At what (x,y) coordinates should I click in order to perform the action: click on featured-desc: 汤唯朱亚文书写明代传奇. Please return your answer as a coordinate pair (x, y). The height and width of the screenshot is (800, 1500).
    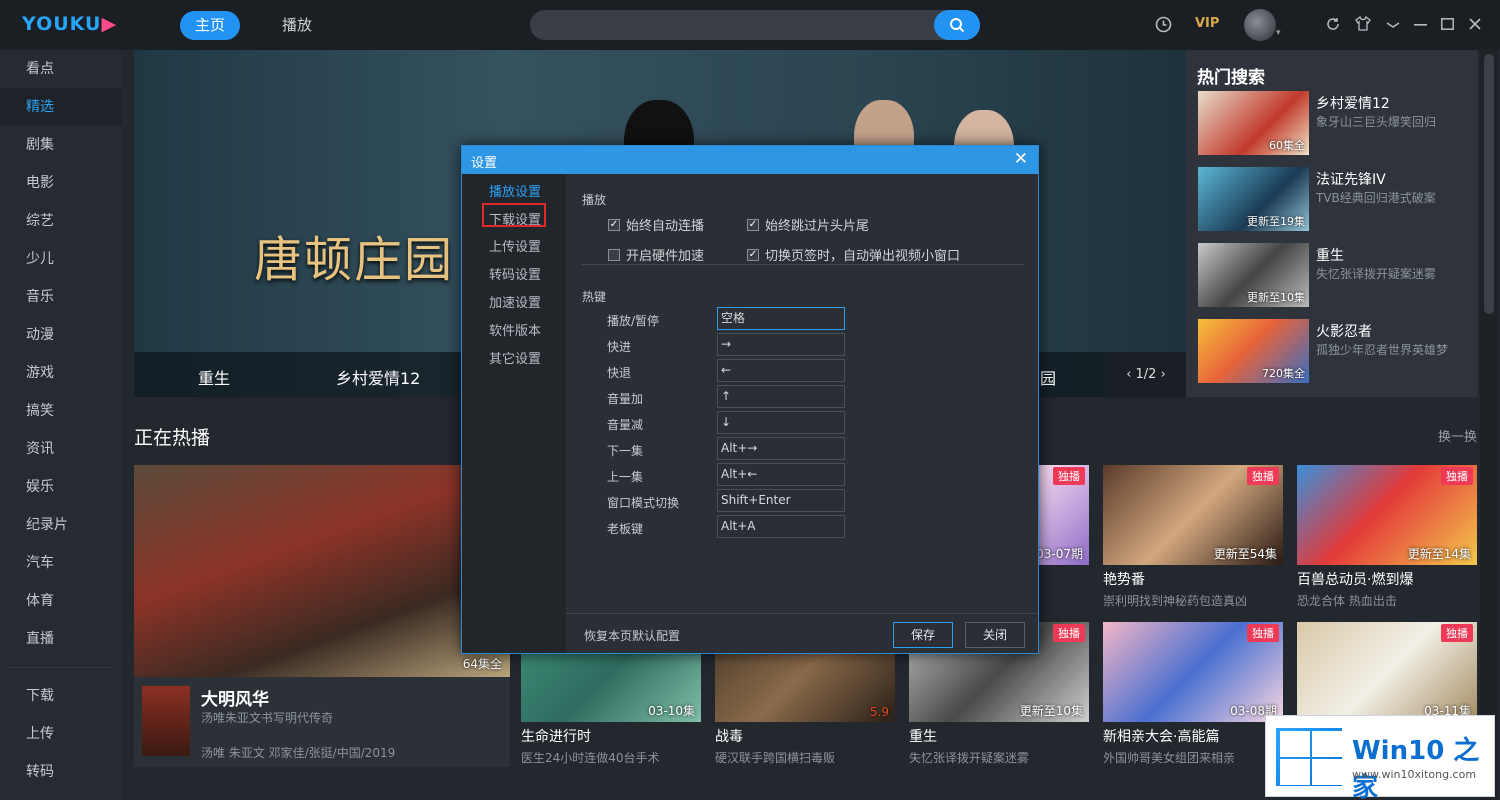
    Looking at the image, I should click on (267, 718).